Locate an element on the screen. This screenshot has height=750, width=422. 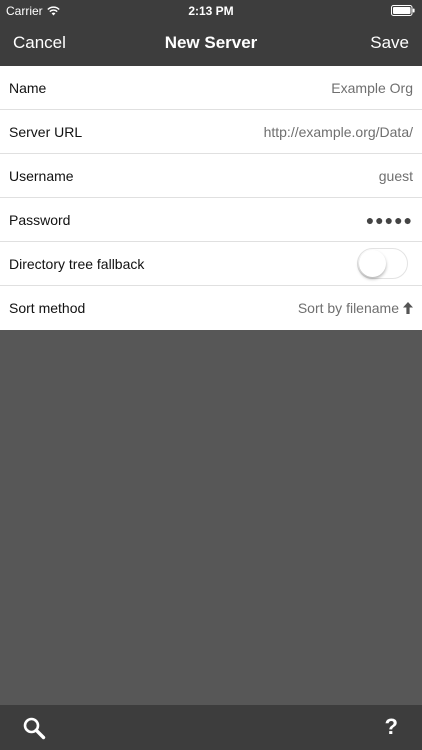
status-bar: Carrier 2:13 PM is located at coordinates (211, 11).